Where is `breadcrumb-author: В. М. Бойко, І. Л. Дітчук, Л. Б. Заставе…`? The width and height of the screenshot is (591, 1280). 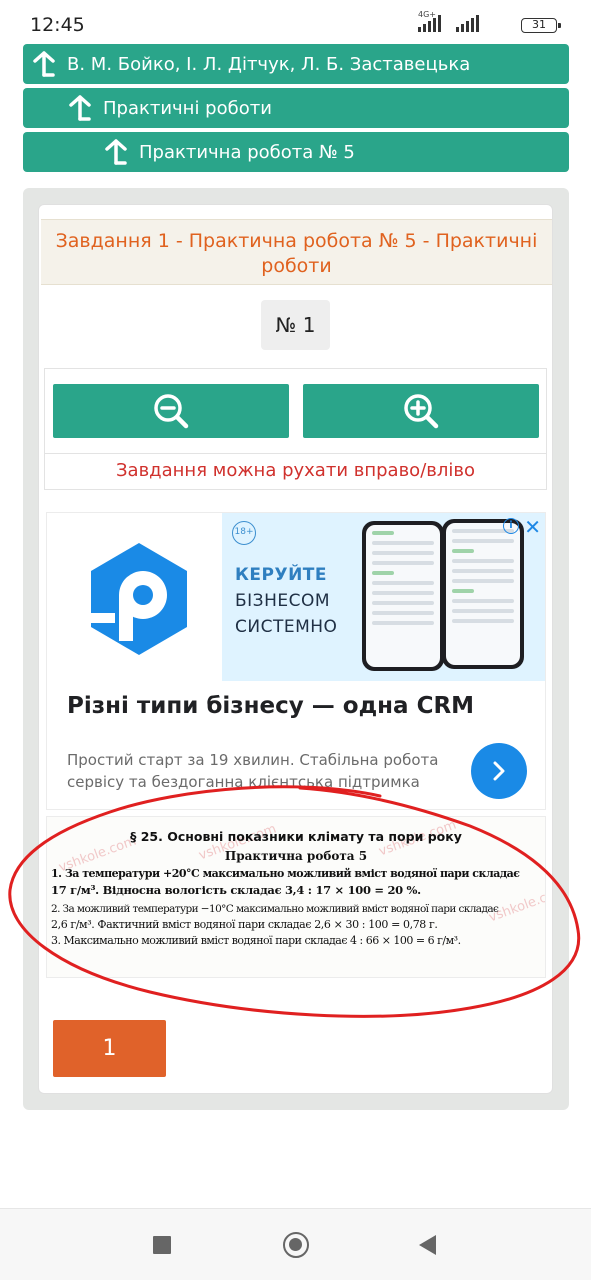 breadcrumb-author: В. М. Бойко, І. Л. Дітчук, Л. Б. Заставе… is located at coordinates (296, 64).